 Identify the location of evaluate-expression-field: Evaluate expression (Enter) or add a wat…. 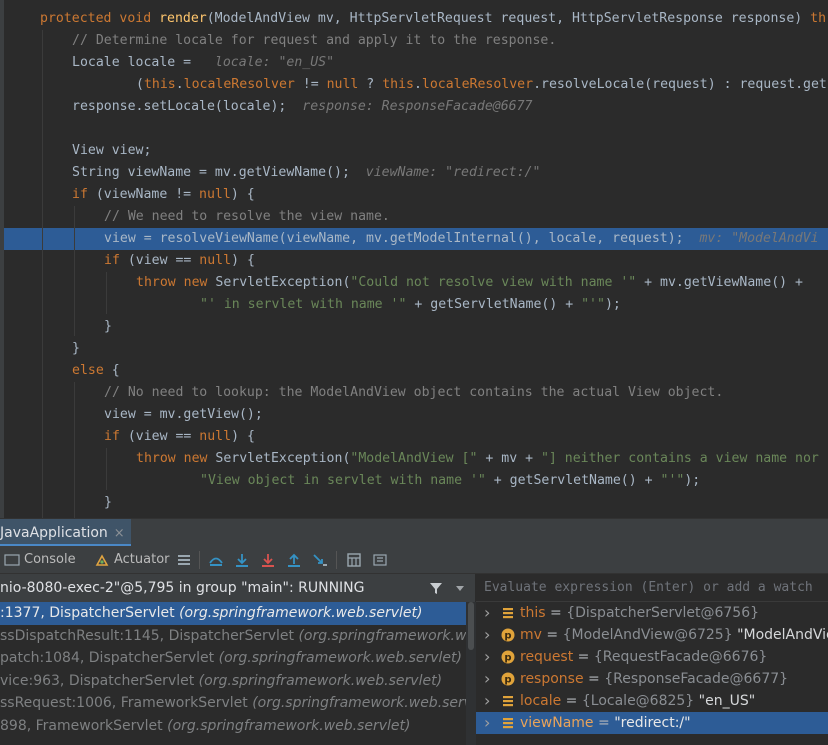
(652, 588).